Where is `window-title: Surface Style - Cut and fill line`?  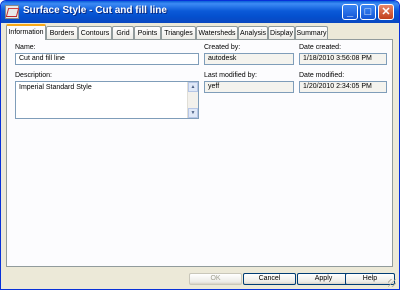
window-title: Surface Style - Cut and fill line is located at coordinates (95, 10).